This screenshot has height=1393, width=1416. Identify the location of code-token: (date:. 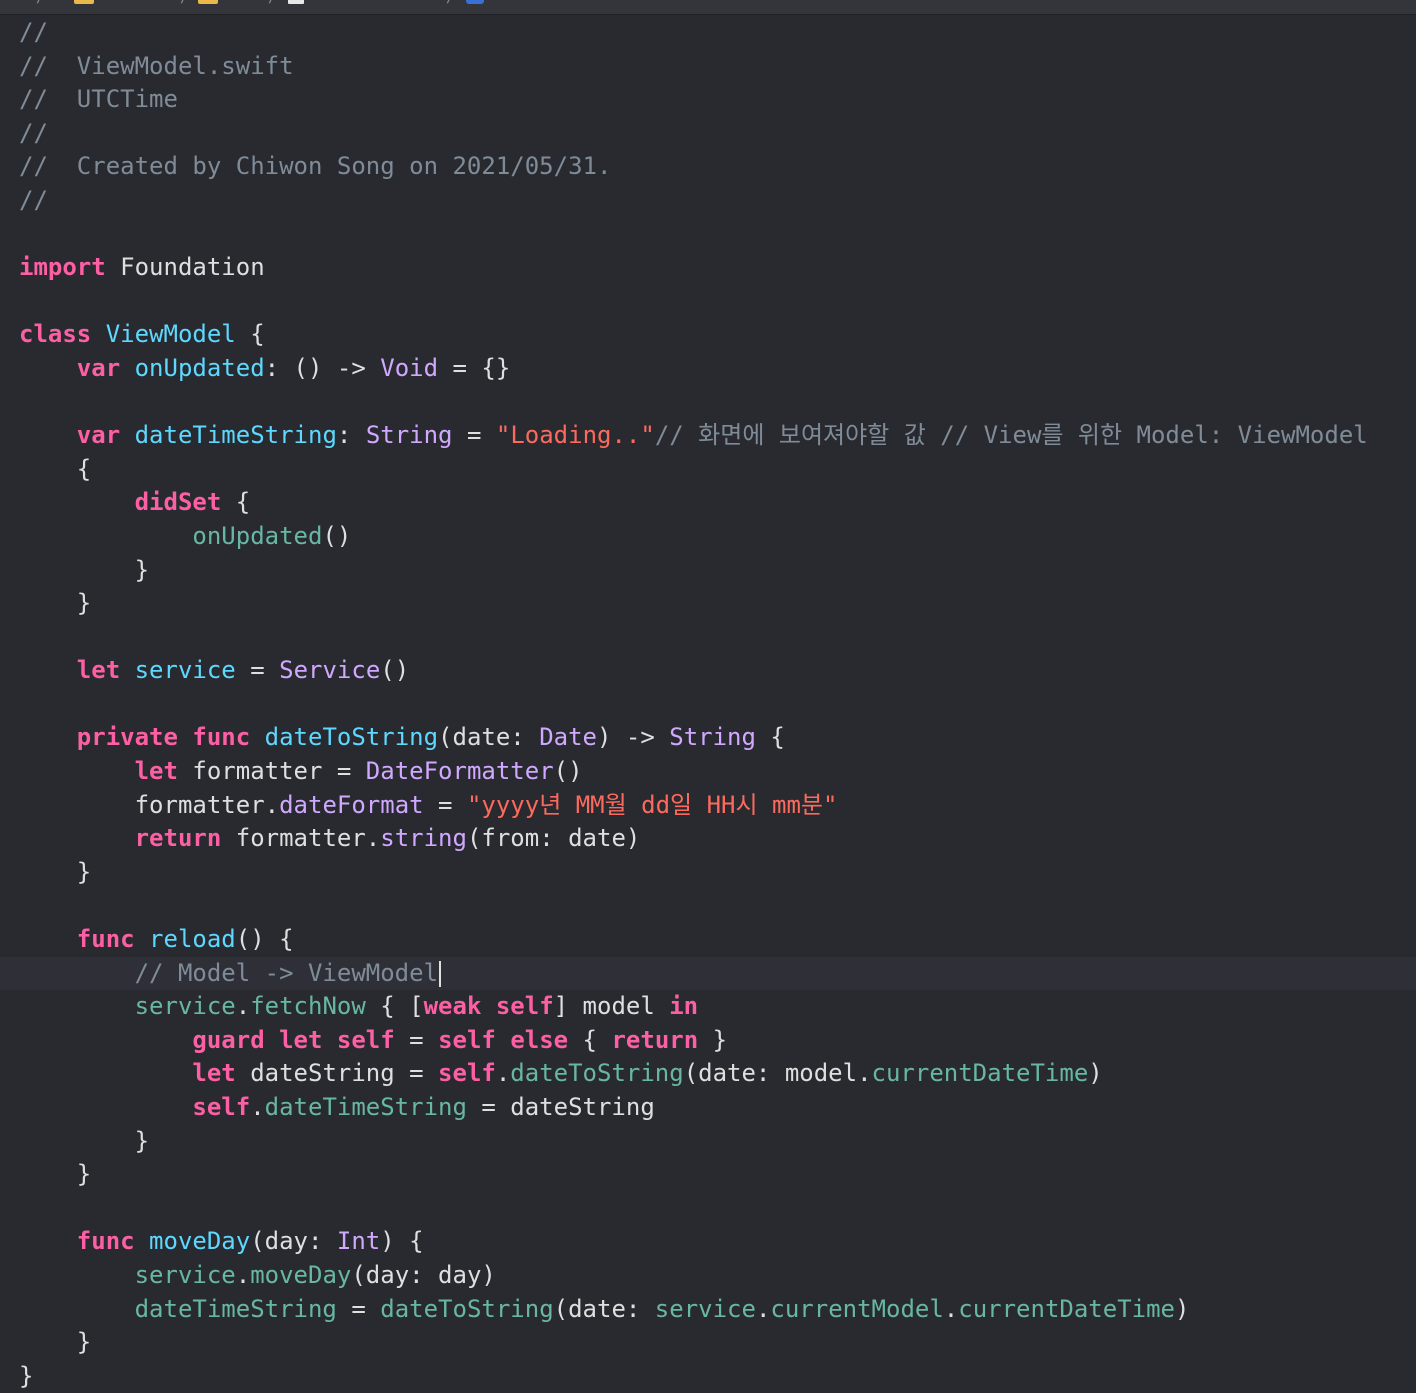
(489, 737).